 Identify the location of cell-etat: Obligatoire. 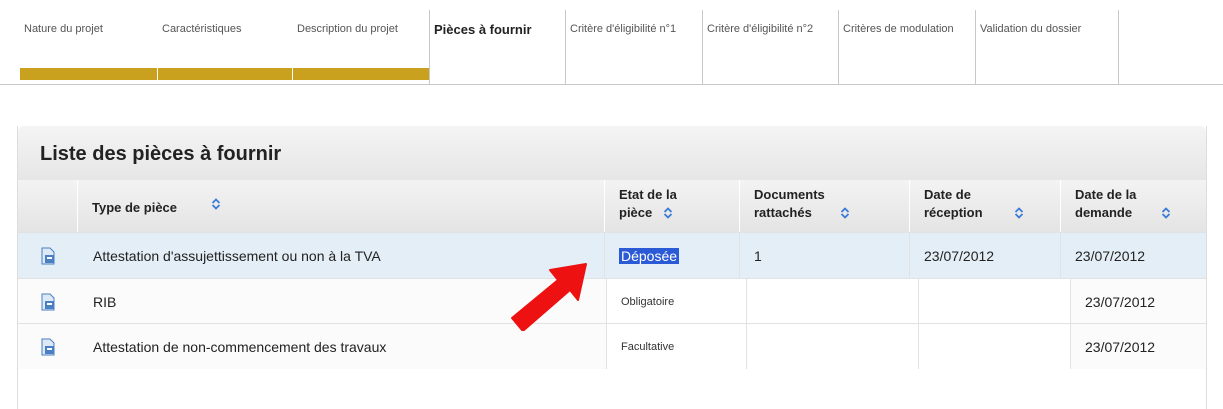
(676, 301).